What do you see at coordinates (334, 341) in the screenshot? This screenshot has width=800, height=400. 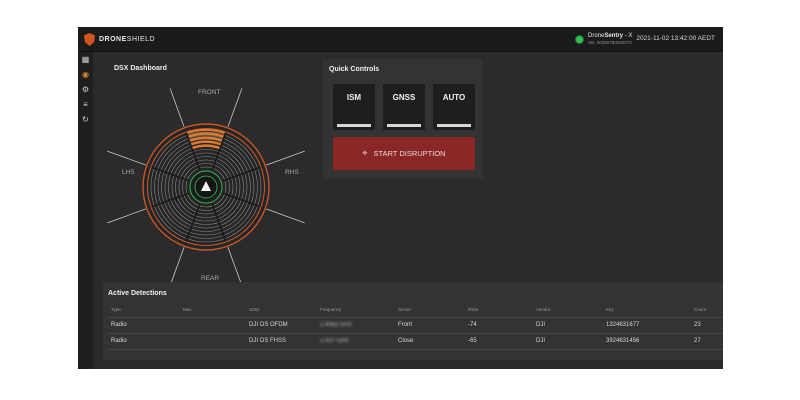 I see `cell-frequency: 2.437 GHz` at bounding box center [334, 341].